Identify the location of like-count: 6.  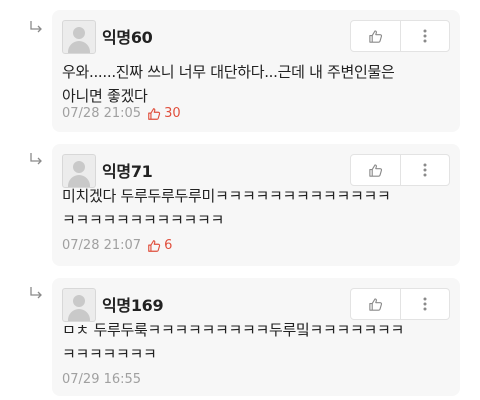
(159, 245).